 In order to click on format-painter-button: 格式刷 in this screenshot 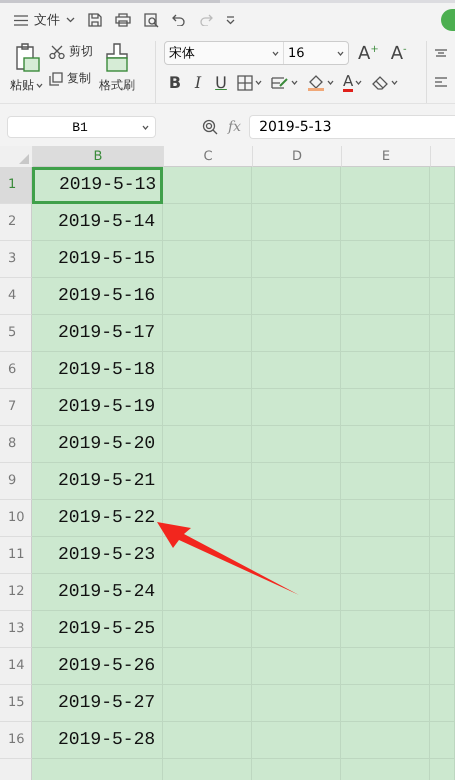, I will do `click(117, 72)`.